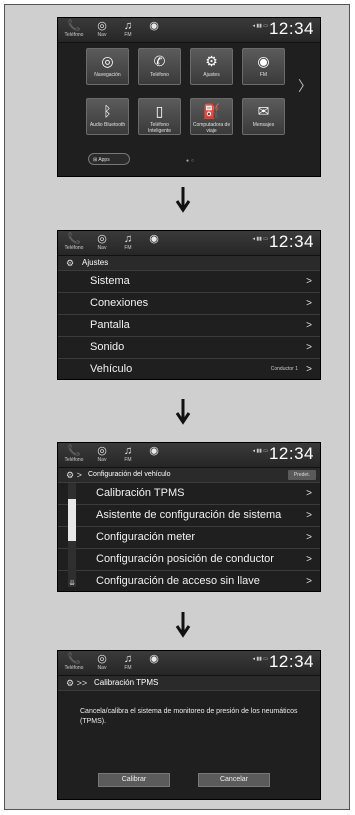 Image resolution: width=355 pixels, height=815 pixels. I want to click on page-title: Ajustes, so click(95, 262).